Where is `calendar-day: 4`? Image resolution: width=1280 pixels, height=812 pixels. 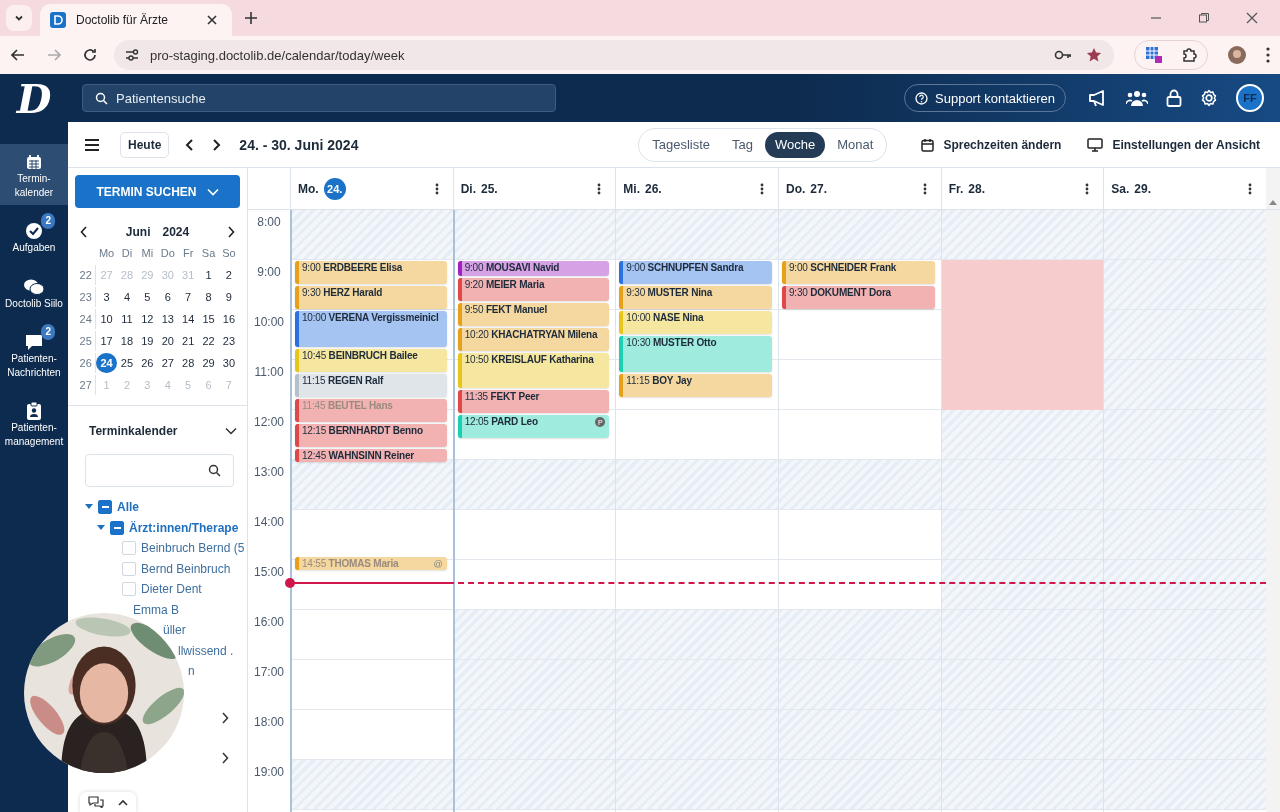 calendar-day: 4 is located at coordinates (127, 297).